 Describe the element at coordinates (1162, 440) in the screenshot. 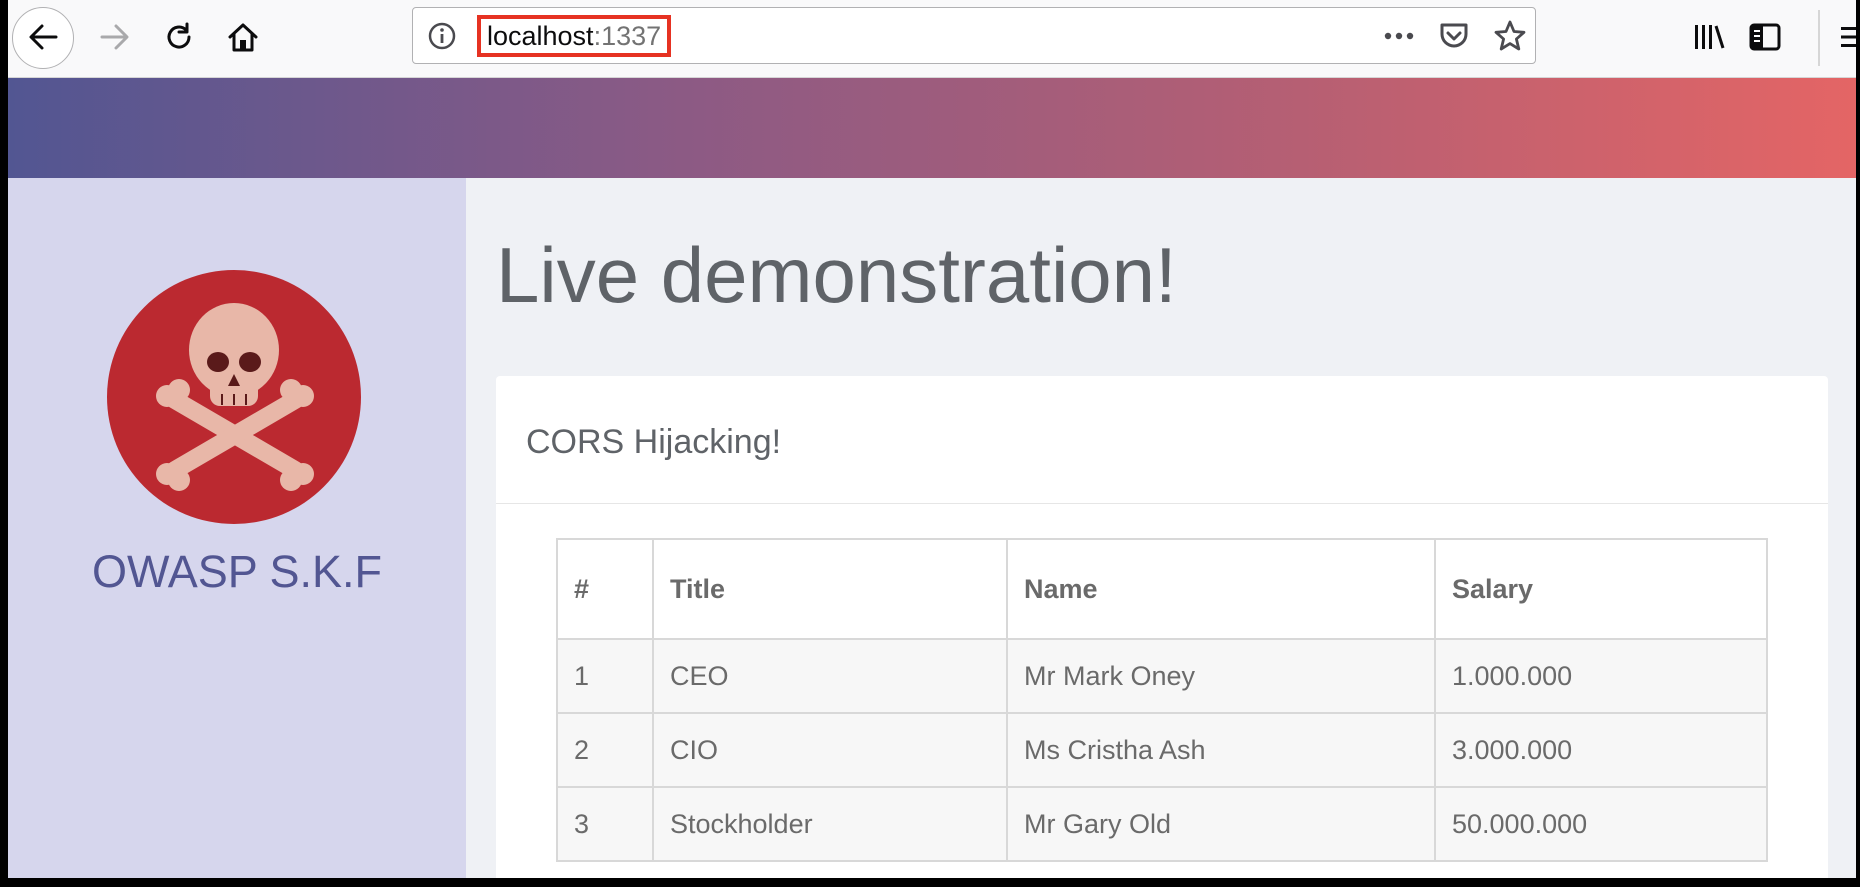

I see `card-header: CORS Hijacking!` at that location.